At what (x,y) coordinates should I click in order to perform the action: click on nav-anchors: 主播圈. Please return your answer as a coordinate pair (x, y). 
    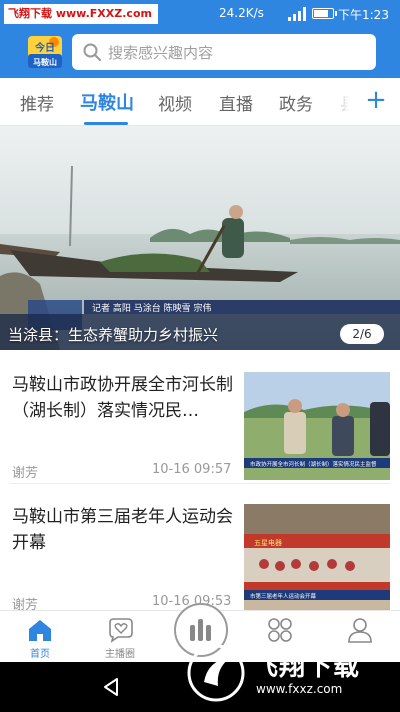
    Looking at the image, I should click on (120, 638).